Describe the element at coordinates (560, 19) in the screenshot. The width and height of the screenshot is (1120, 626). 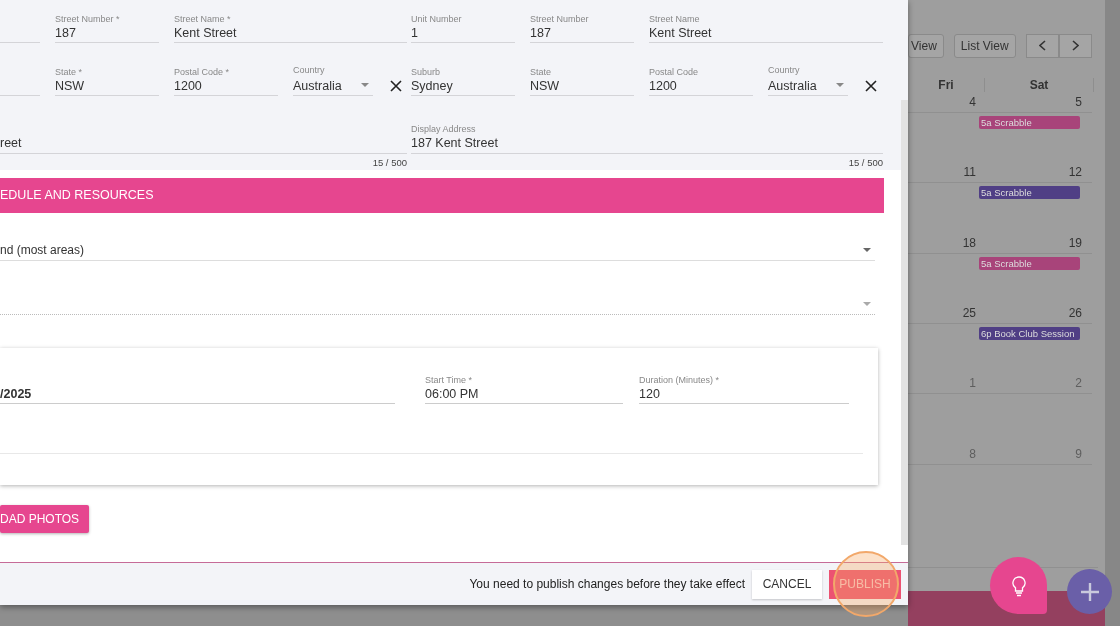
I see `field-label: Street Number` at that location.